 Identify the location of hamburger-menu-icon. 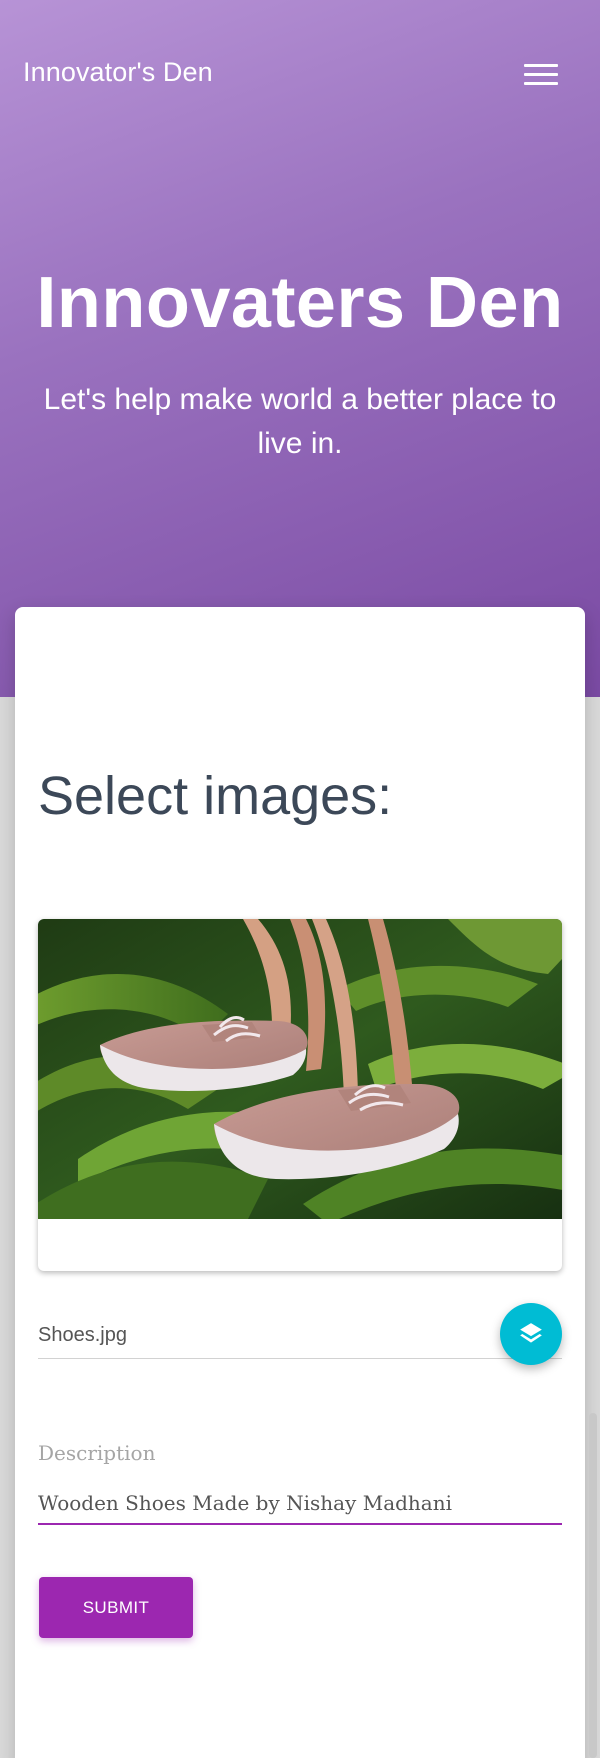
(541, 75).